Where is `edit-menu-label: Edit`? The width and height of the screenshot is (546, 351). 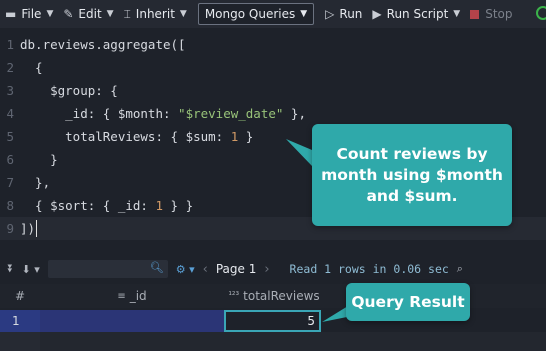
edit-menu-label: Edit is located at coordinates (90, 14).